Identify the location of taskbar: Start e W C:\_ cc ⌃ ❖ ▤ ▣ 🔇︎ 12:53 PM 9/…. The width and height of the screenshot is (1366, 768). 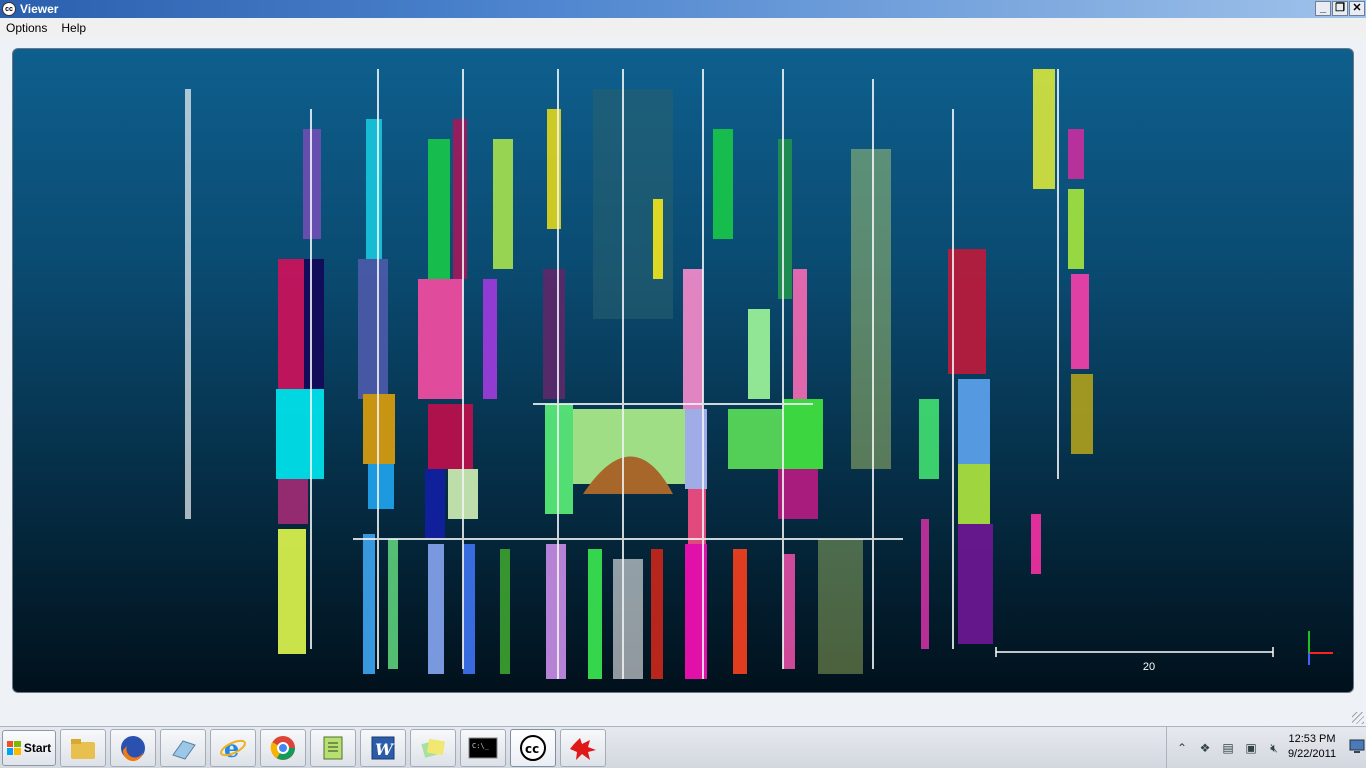
(683, 747).